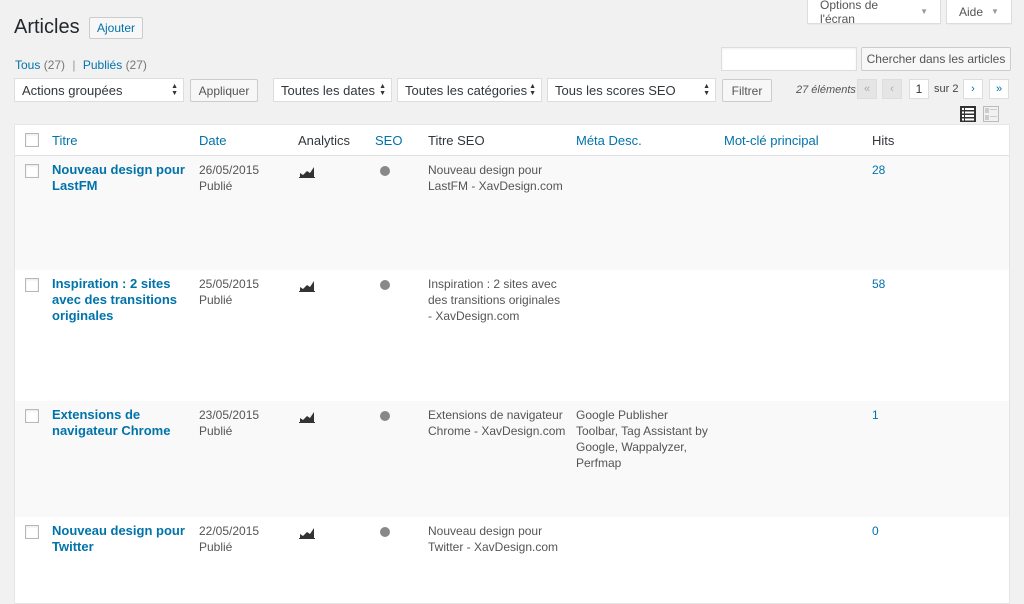 The width and height of the screenshot is (1024, 604). What do you see at coordinates (73, 546) in the screenshot?
I see `post-title-line: Twitter` at bounding box center [73, 546].